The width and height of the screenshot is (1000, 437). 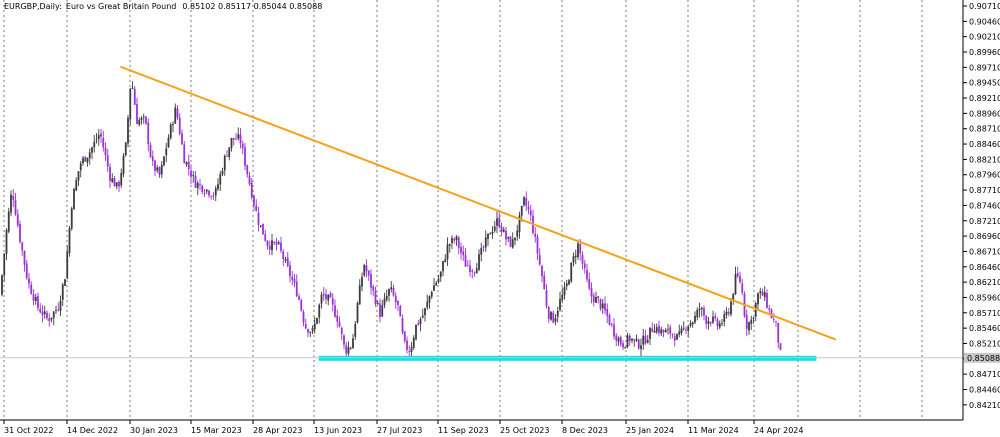 I want to click on price-tick-label: 0.88710, so click(x=984, y=129).